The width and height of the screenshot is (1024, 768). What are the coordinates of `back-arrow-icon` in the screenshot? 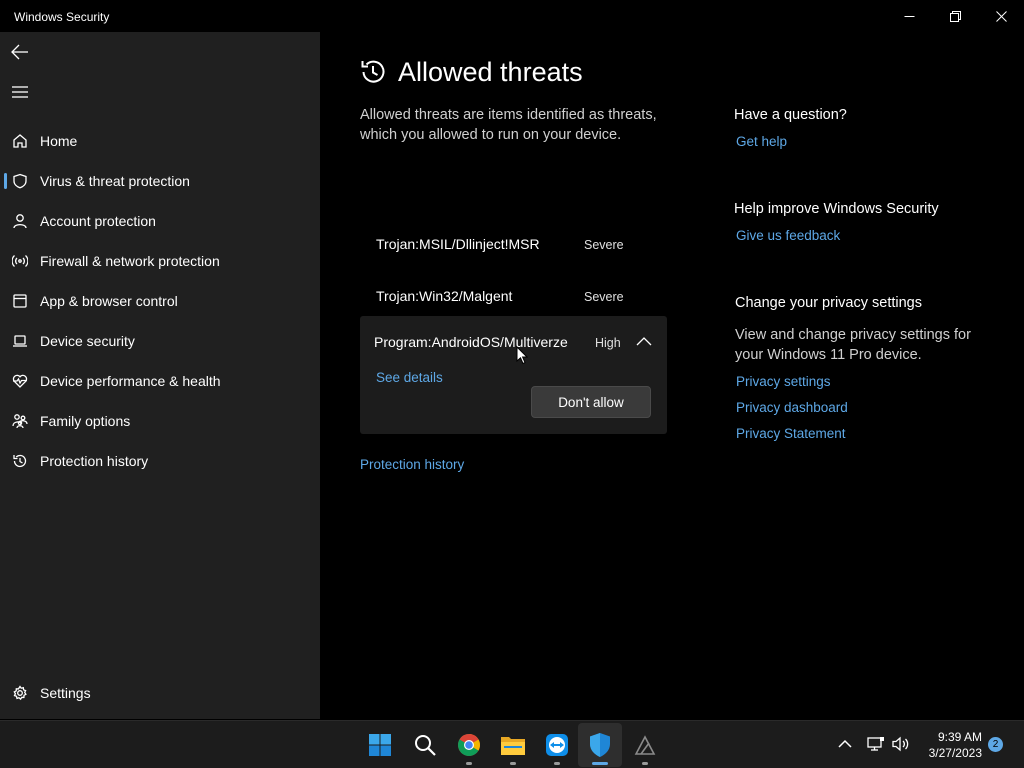 It's located at (19, 52).